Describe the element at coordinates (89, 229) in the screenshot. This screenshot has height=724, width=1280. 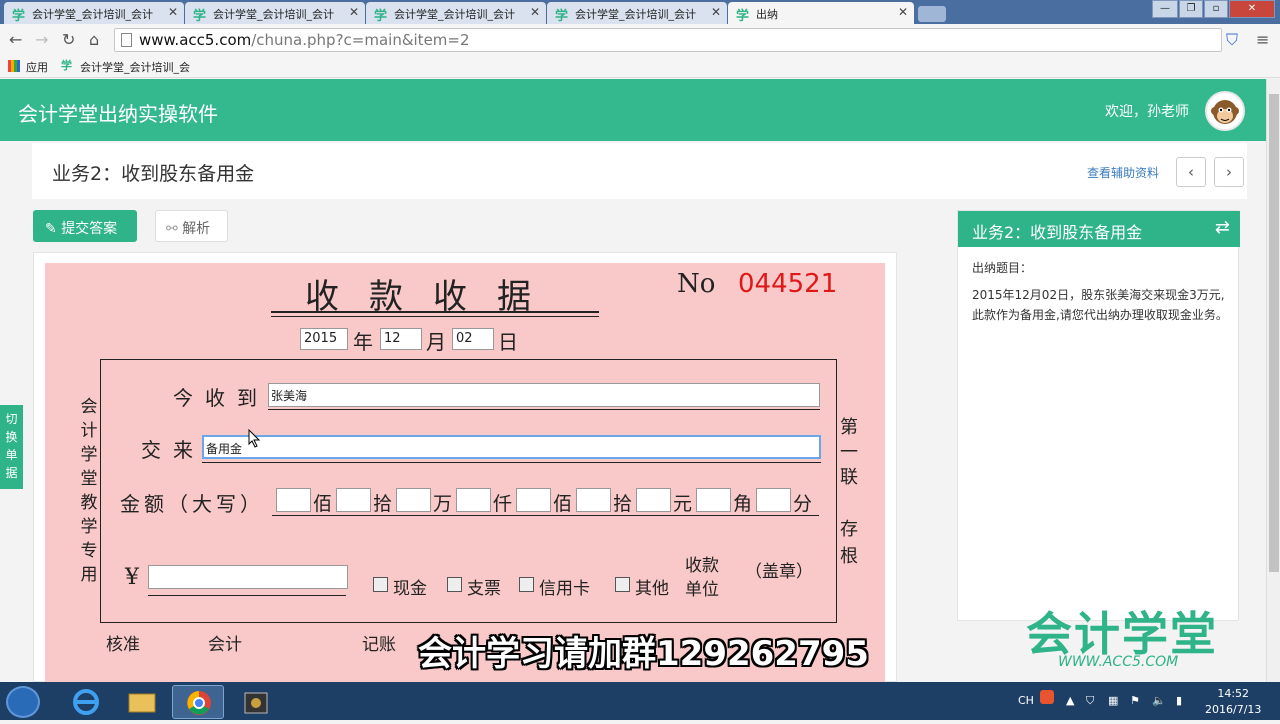
I see `submit-label: 提交答案` at that location.